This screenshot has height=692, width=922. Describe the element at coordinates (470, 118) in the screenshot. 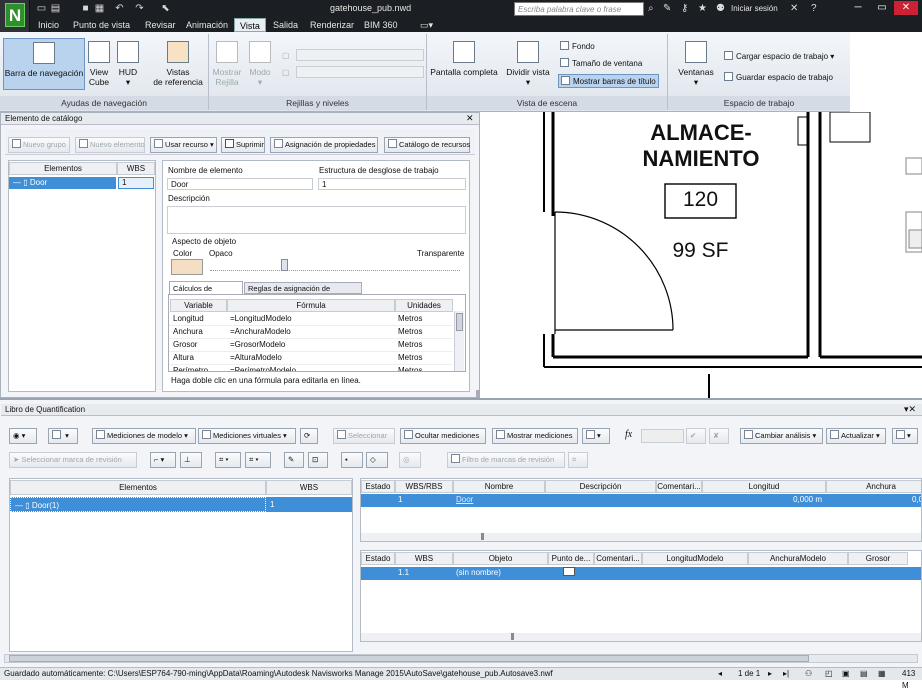

I see `close-panel-icon: ✕` at that location.